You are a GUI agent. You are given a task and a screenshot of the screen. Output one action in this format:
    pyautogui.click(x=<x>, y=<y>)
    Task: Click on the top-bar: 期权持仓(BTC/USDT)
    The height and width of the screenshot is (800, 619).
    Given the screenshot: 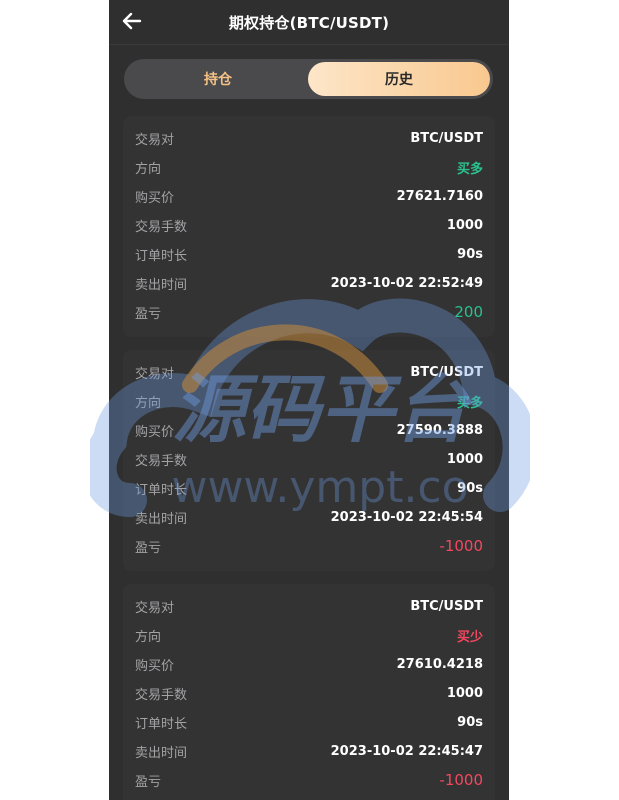 What is the action you would take?
    pyautogui.click(x=309, y=22)
    